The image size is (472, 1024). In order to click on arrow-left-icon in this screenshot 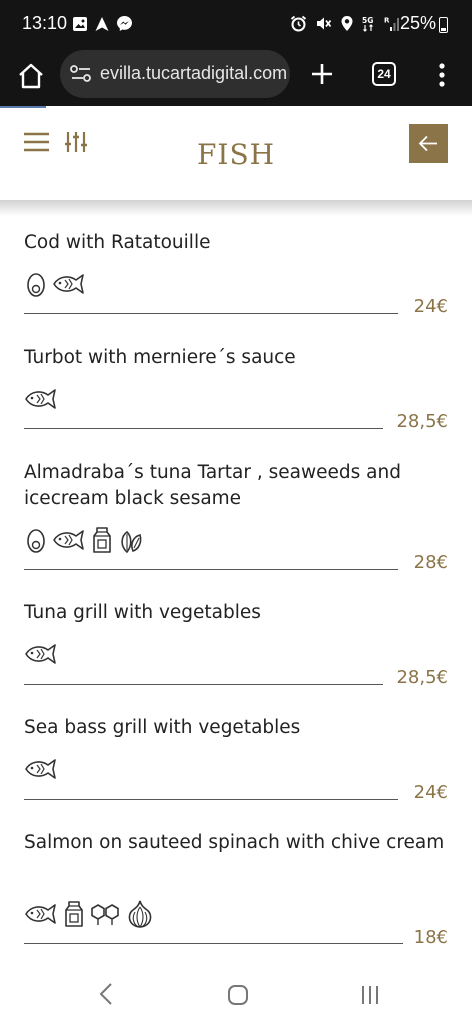, I will do `click(427, 143)`.